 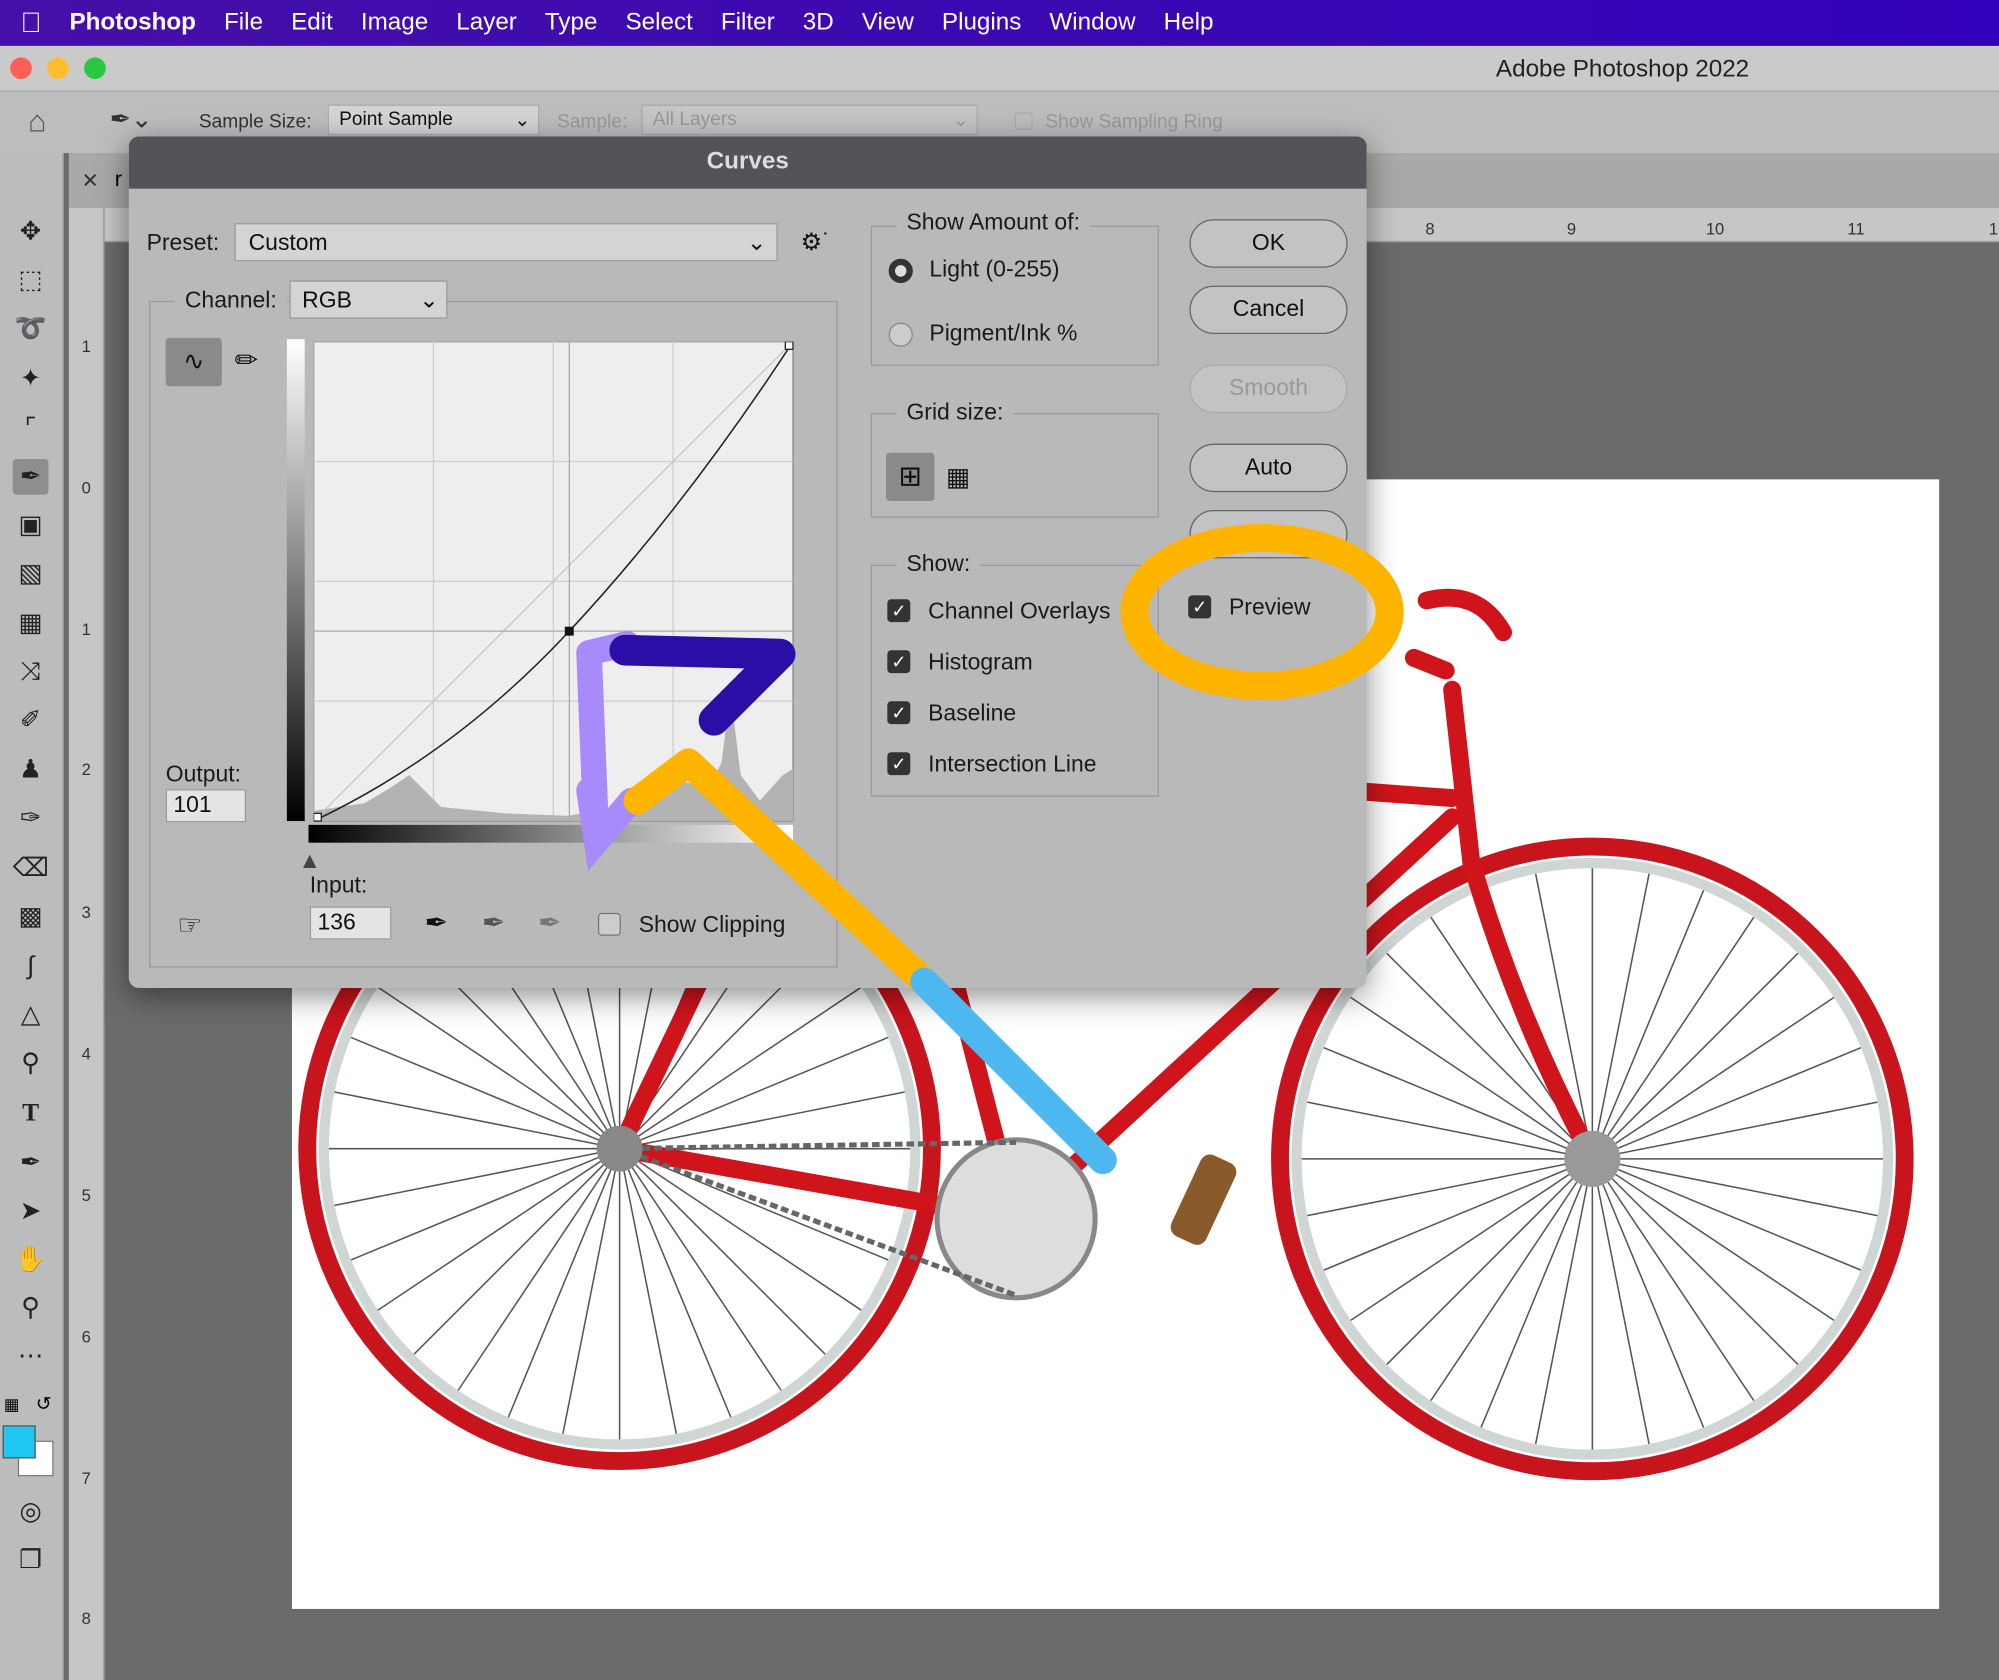 I want to click on brush-tool-icon: ✐, so click(x=31, y=720).